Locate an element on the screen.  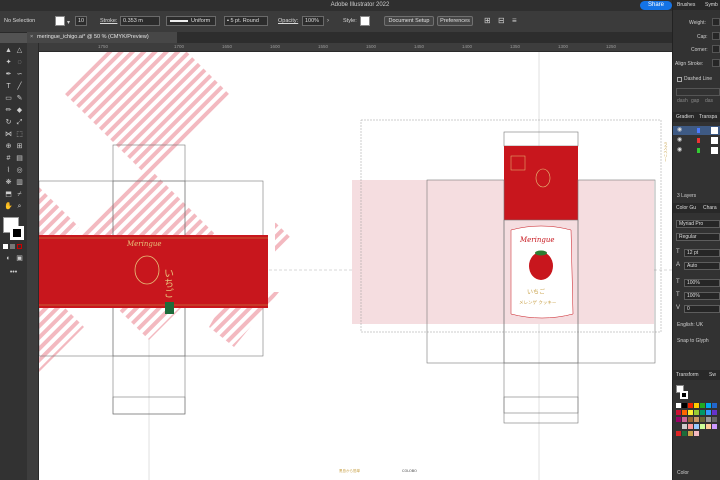
product-jp-sub: メレンゲ クッキー is located at coordinates (538, 302).